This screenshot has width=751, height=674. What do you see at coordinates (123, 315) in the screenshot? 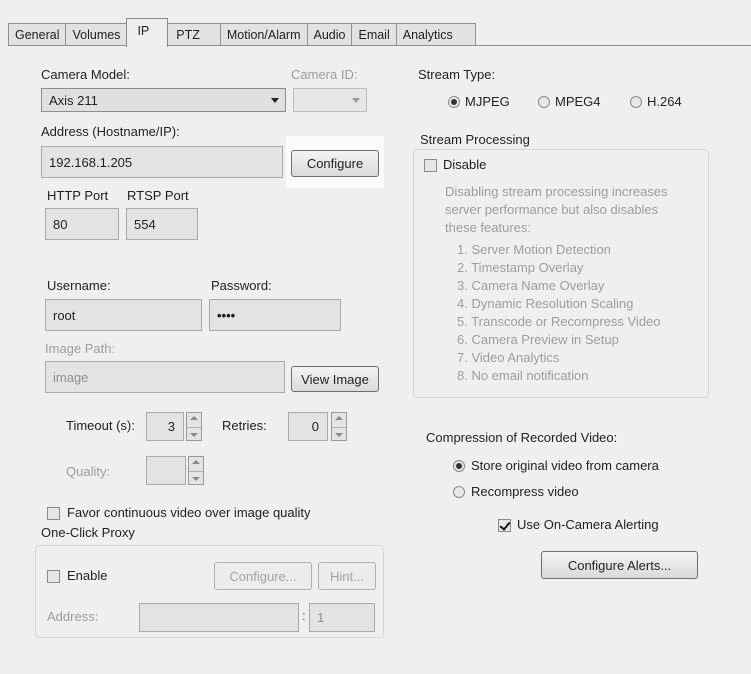
I see `username-input: root` at bounding box center [123, 315].